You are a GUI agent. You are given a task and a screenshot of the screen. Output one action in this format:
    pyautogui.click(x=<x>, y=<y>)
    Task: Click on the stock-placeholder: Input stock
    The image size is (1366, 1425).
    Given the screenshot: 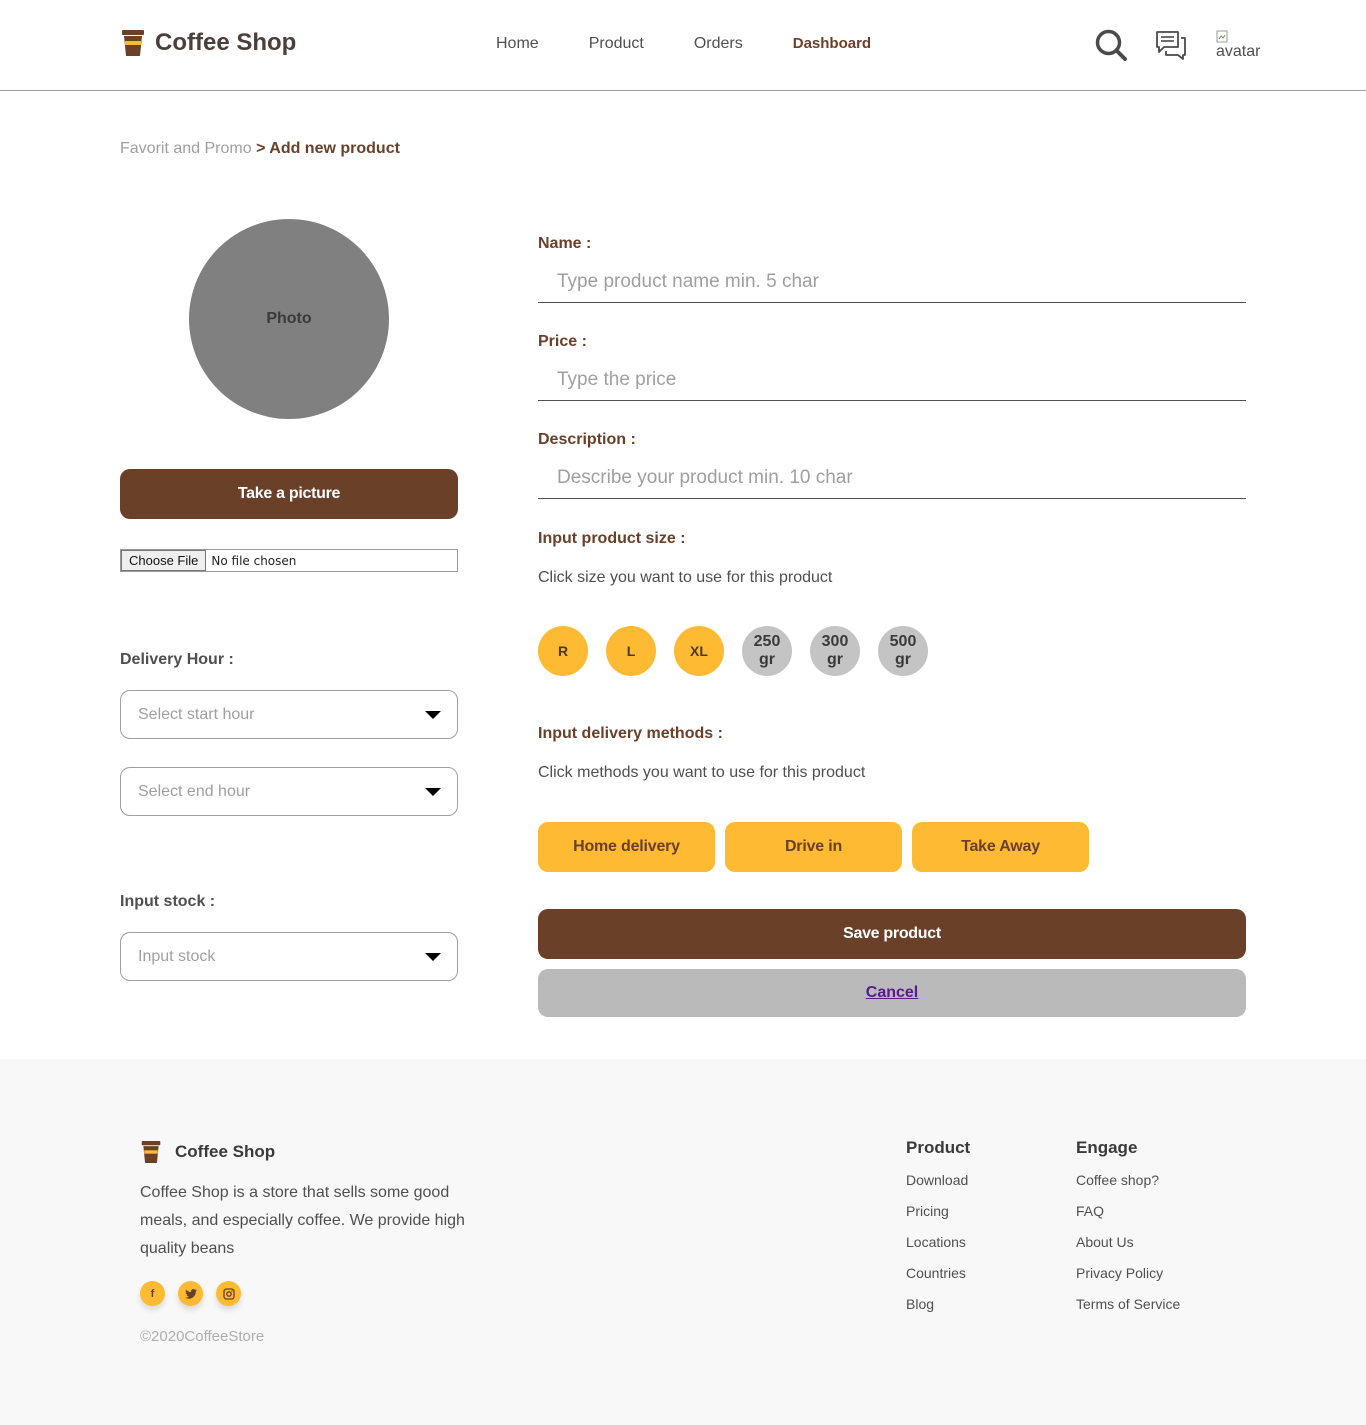 What is the action you would take?
    pyautogui.click(x=177, y=956)
    